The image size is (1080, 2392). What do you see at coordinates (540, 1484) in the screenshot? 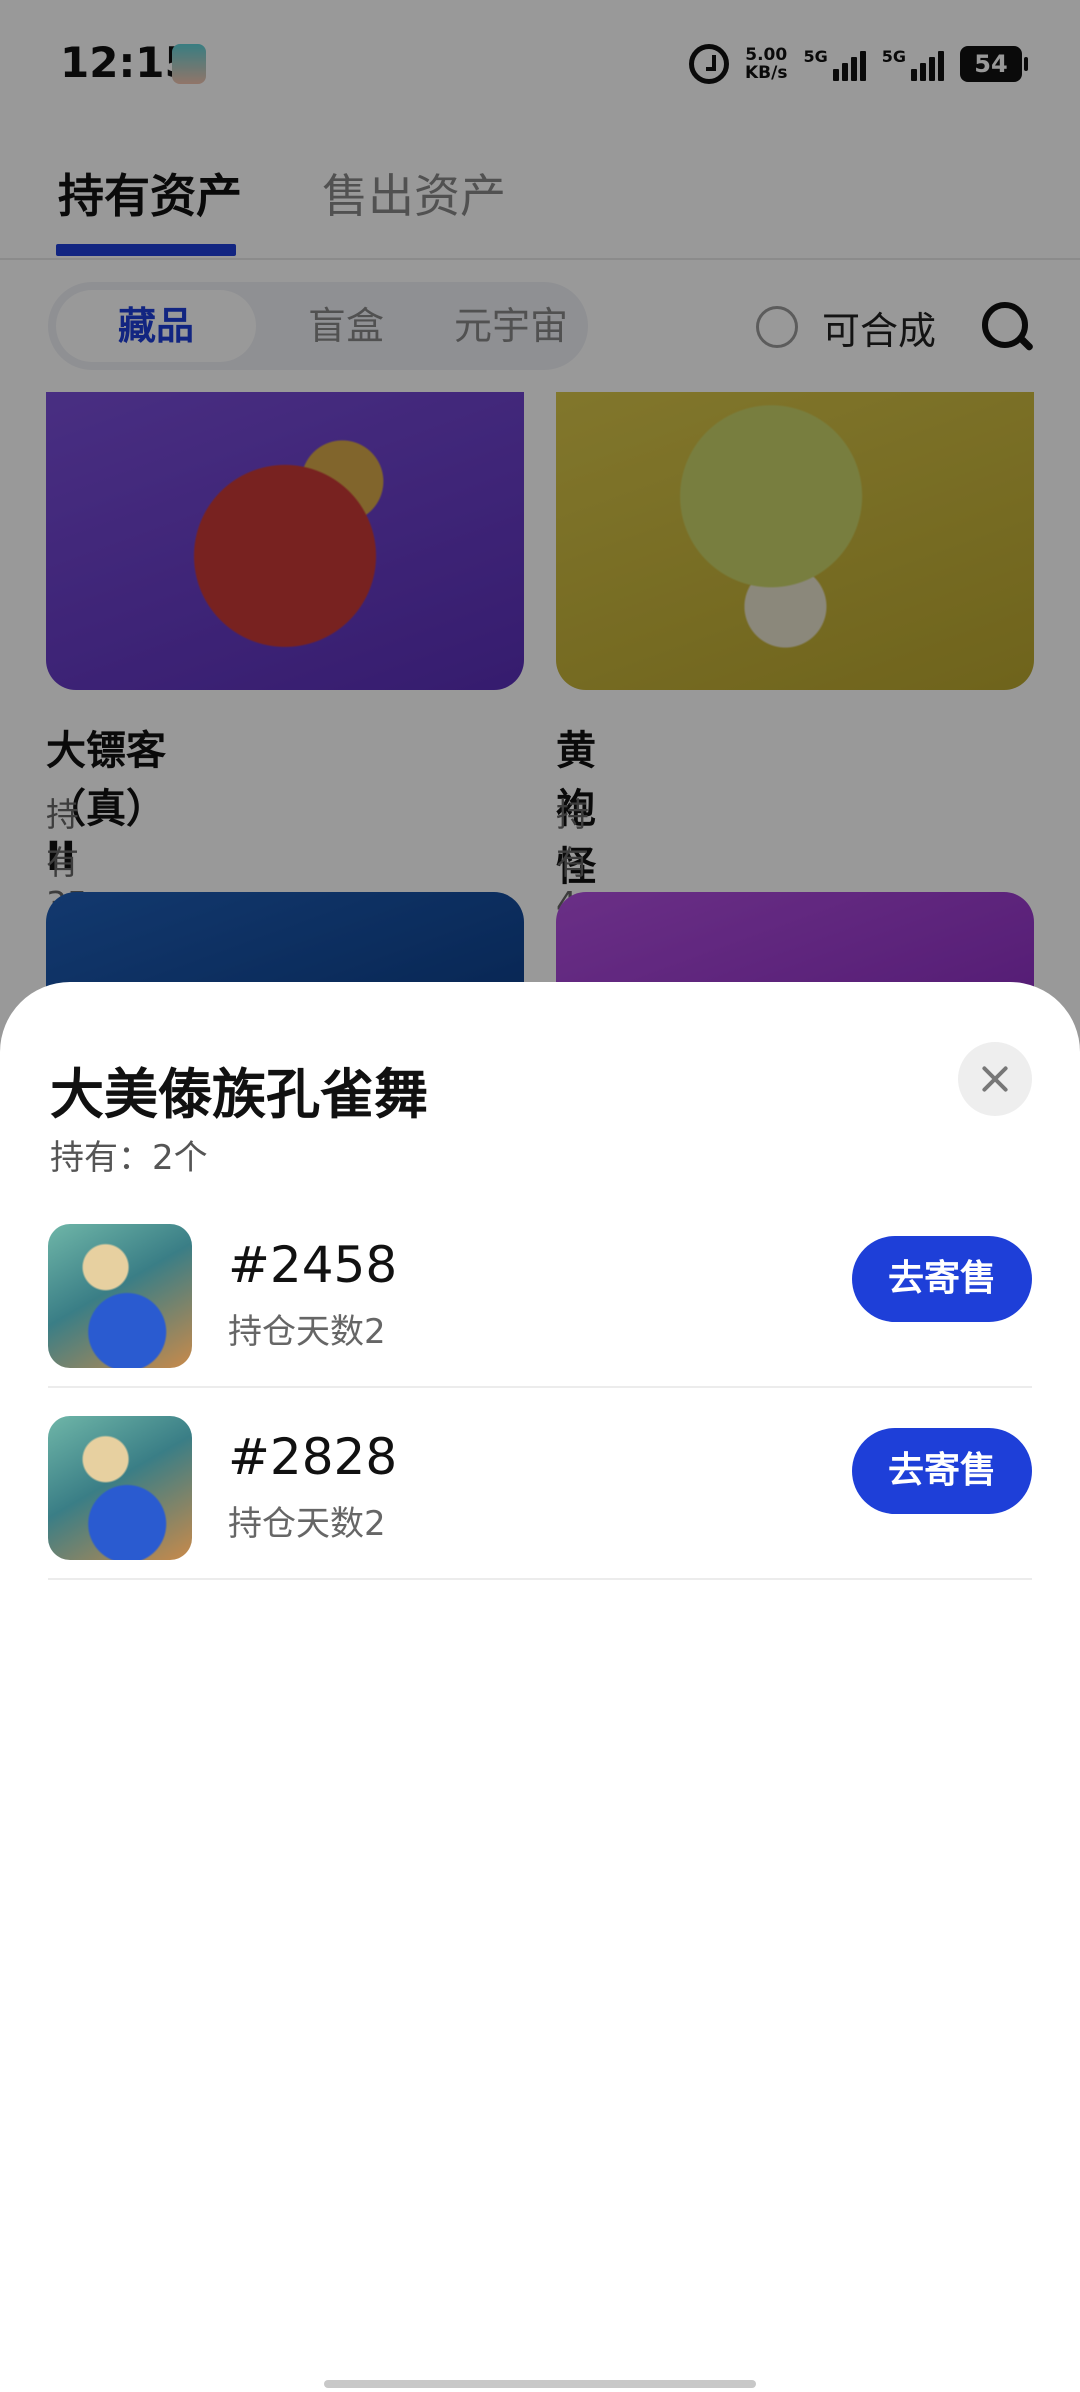
I see `list-item: #2828 持仓天数2 去寄售` at bounding box center [540, 1484].